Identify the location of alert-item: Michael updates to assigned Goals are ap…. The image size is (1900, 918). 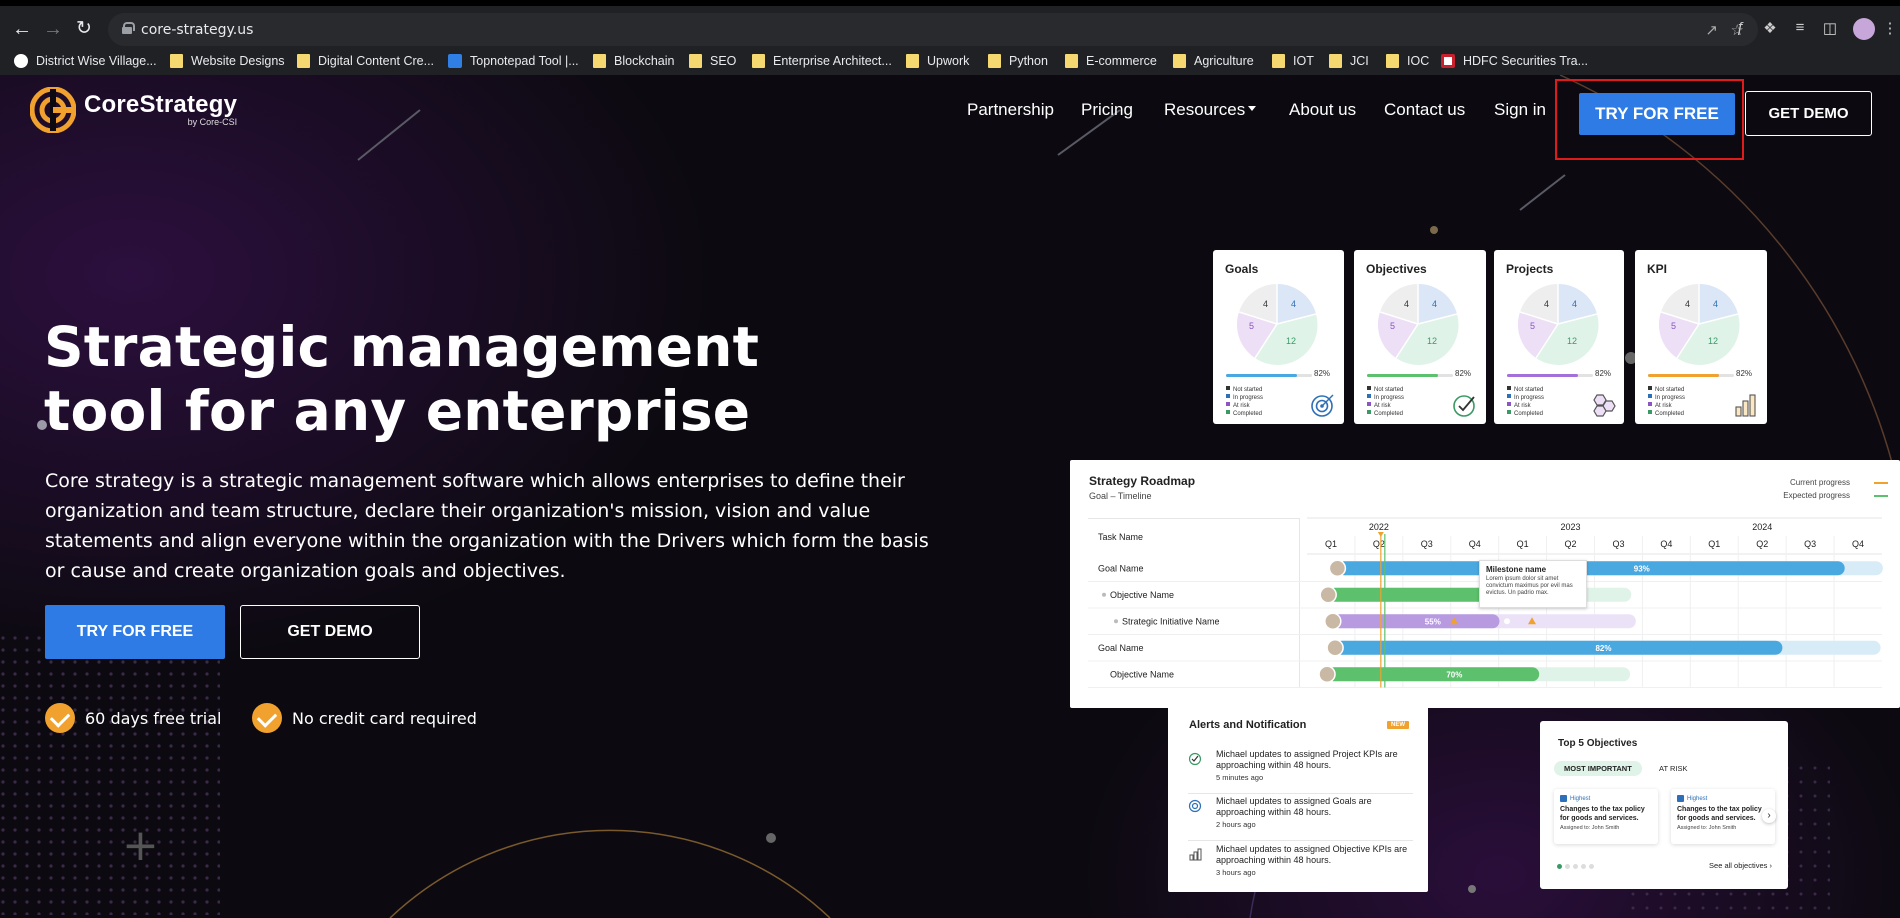
(1300, 812).